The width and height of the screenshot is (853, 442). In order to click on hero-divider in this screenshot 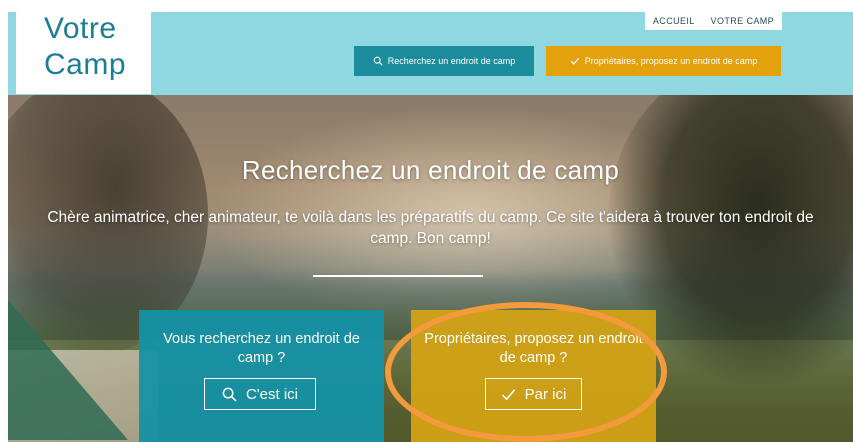, I will do `click(398, 276)`.